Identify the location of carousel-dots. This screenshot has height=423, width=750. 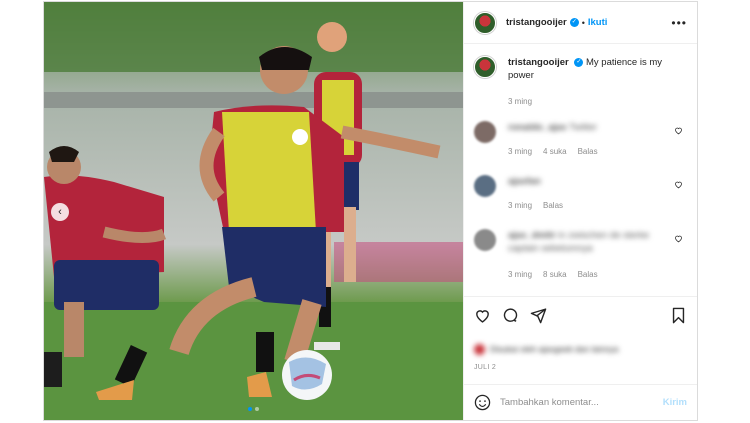
(253, 409).